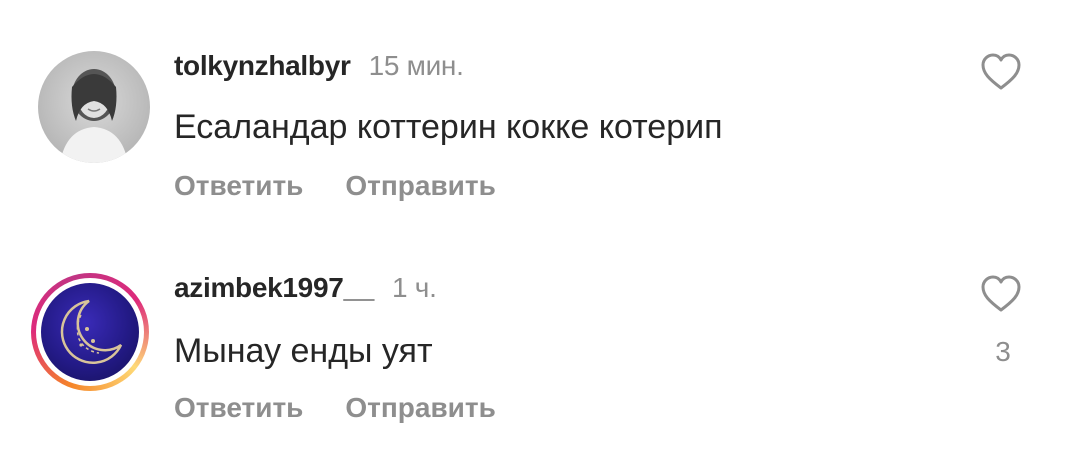 The height and width of the screenshot is (474, 1080). I want to click on username: tolkynzhalbyr, so click(262, 65).